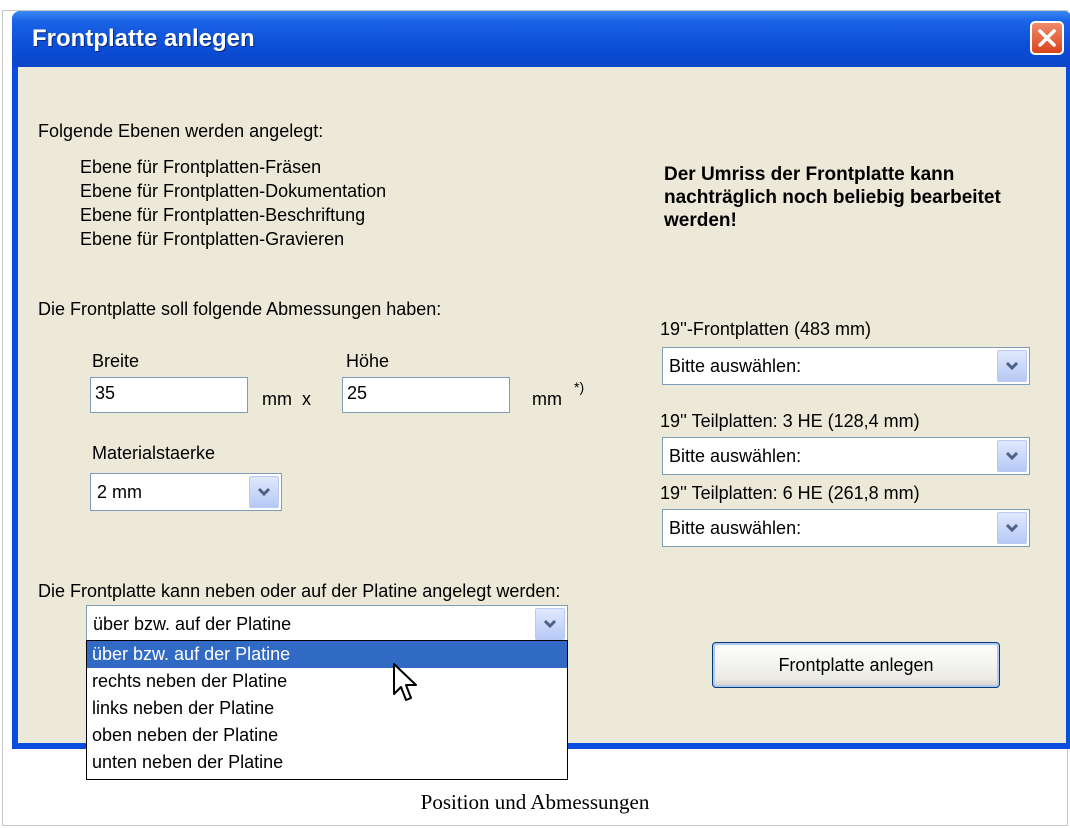  I want to click on mouse-cursor-icon, so click(405, 682).